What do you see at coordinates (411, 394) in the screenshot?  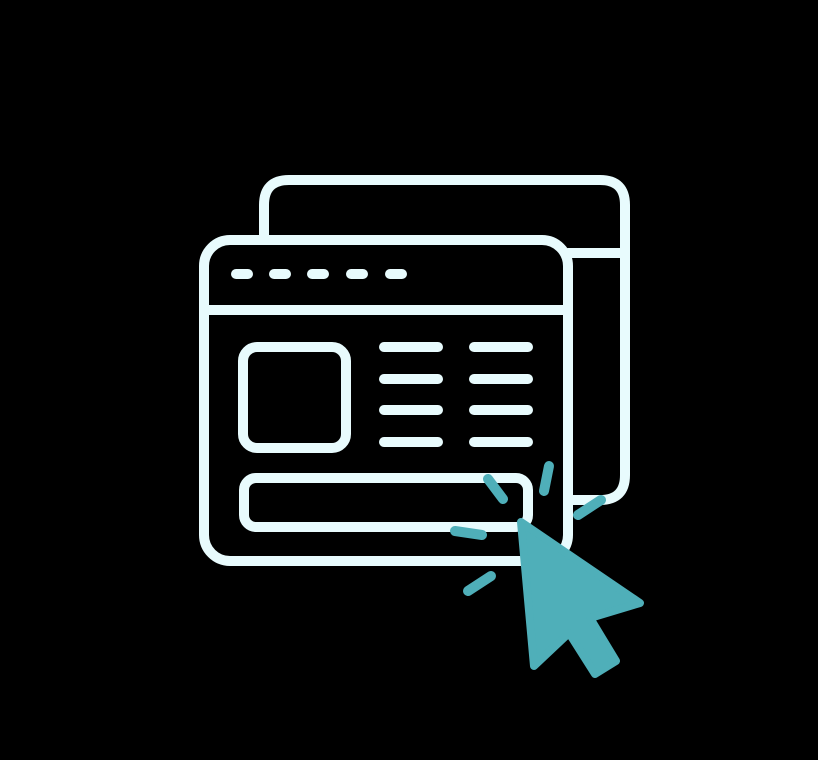 I see `text-lines-left-column` at bounding box center [411, 394].